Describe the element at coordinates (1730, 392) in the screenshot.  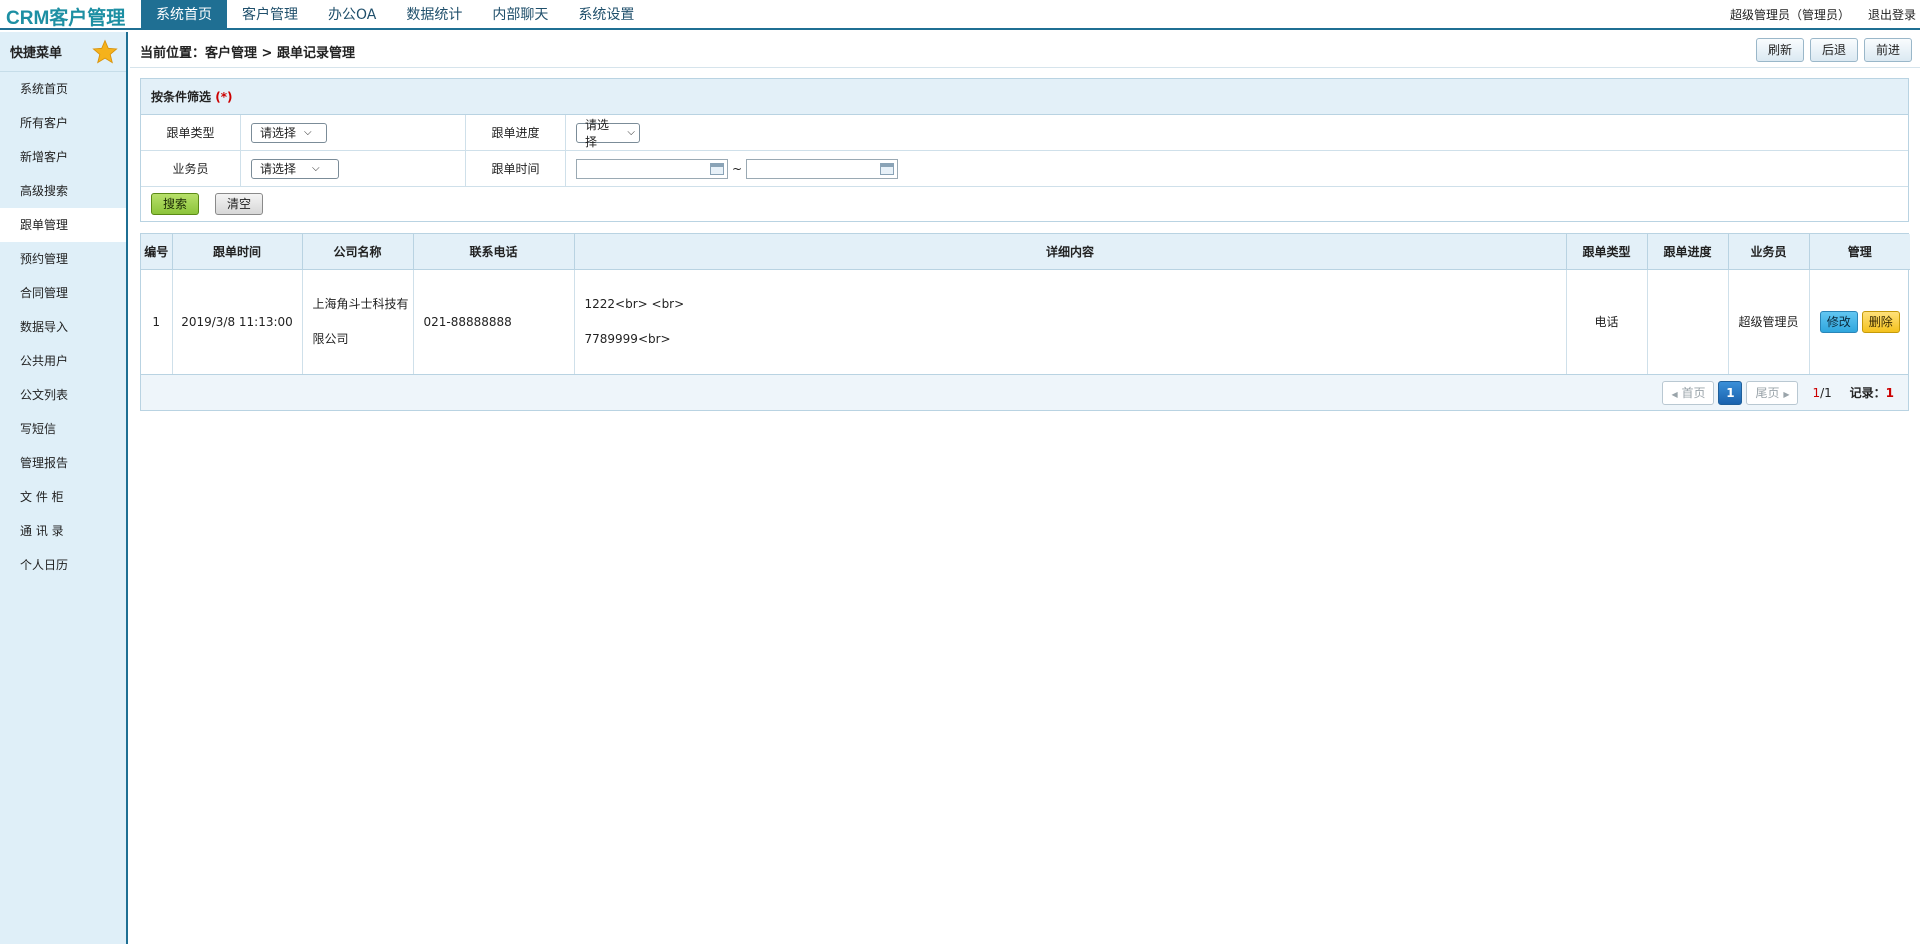
I see `page-number-current: 1` at that location.